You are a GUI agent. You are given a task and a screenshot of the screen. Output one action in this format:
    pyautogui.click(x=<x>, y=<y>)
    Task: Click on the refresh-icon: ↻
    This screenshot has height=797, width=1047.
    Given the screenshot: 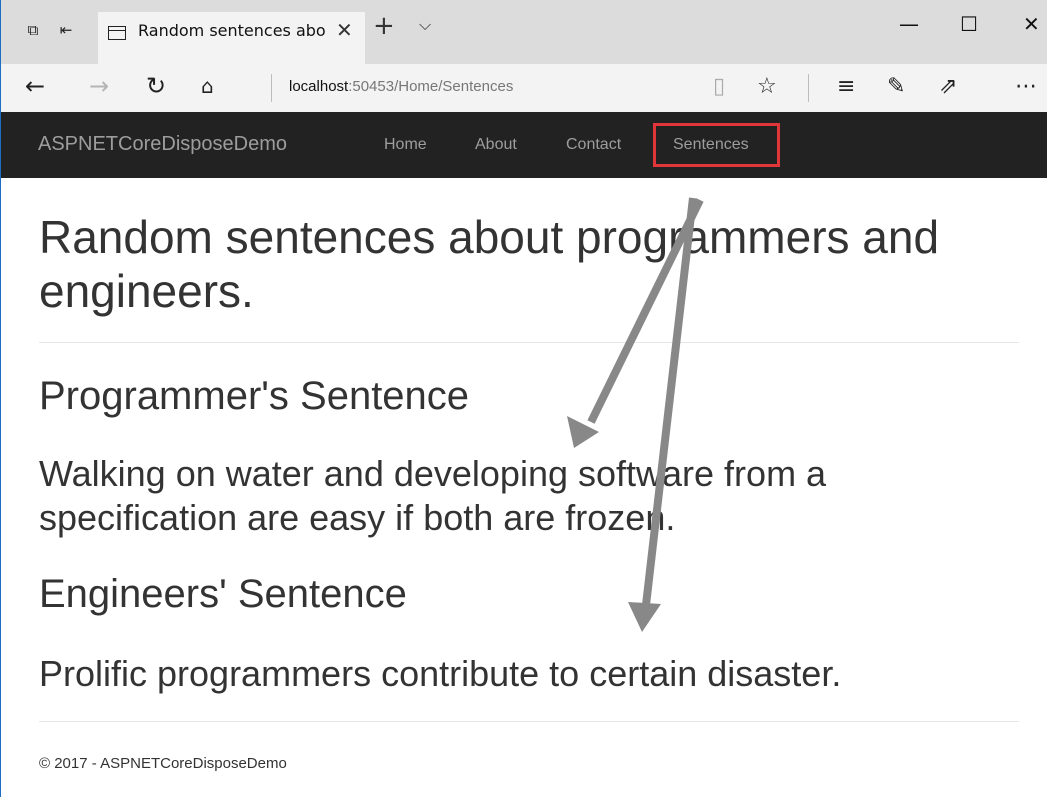 What is the action you would take?
    pyautogui.click(x=156, y=86)
    